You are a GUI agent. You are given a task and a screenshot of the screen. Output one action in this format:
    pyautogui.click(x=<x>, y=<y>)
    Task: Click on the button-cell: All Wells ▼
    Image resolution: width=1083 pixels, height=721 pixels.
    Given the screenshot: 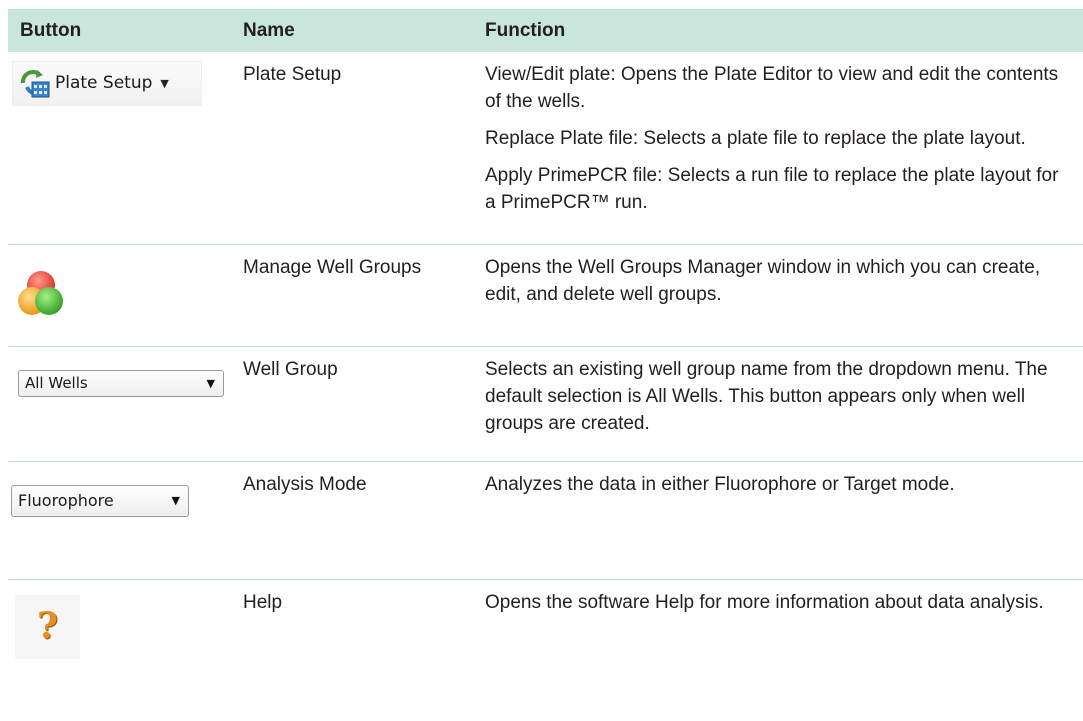 What is the action you would take?
    pyautogui.click(x=120, y=403)
    